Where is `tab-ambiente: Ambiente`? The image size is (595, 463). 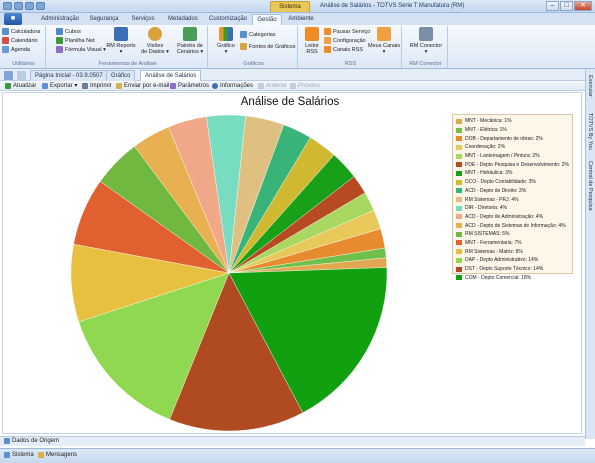
tab-ambiente: Ambiente is located at coordinates (301, 19).